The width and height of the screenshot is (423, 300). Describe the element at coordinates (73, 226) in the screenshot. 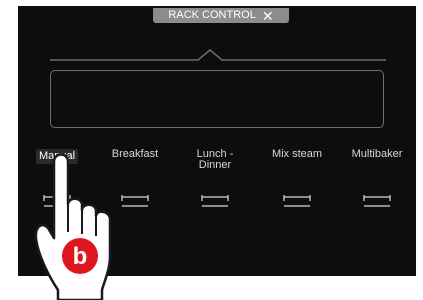

I see `pointing-hand-icon: b` at that location.